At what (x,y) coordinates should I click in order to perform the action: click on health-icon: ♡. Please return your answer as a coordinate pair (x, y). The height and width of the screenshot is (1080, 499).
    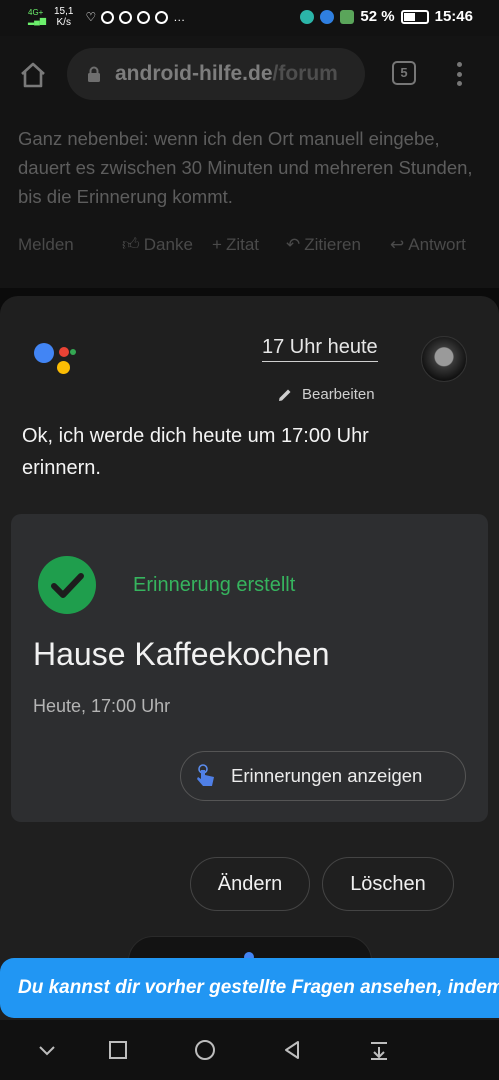
    Looking at the image, I should click on (91, 17).